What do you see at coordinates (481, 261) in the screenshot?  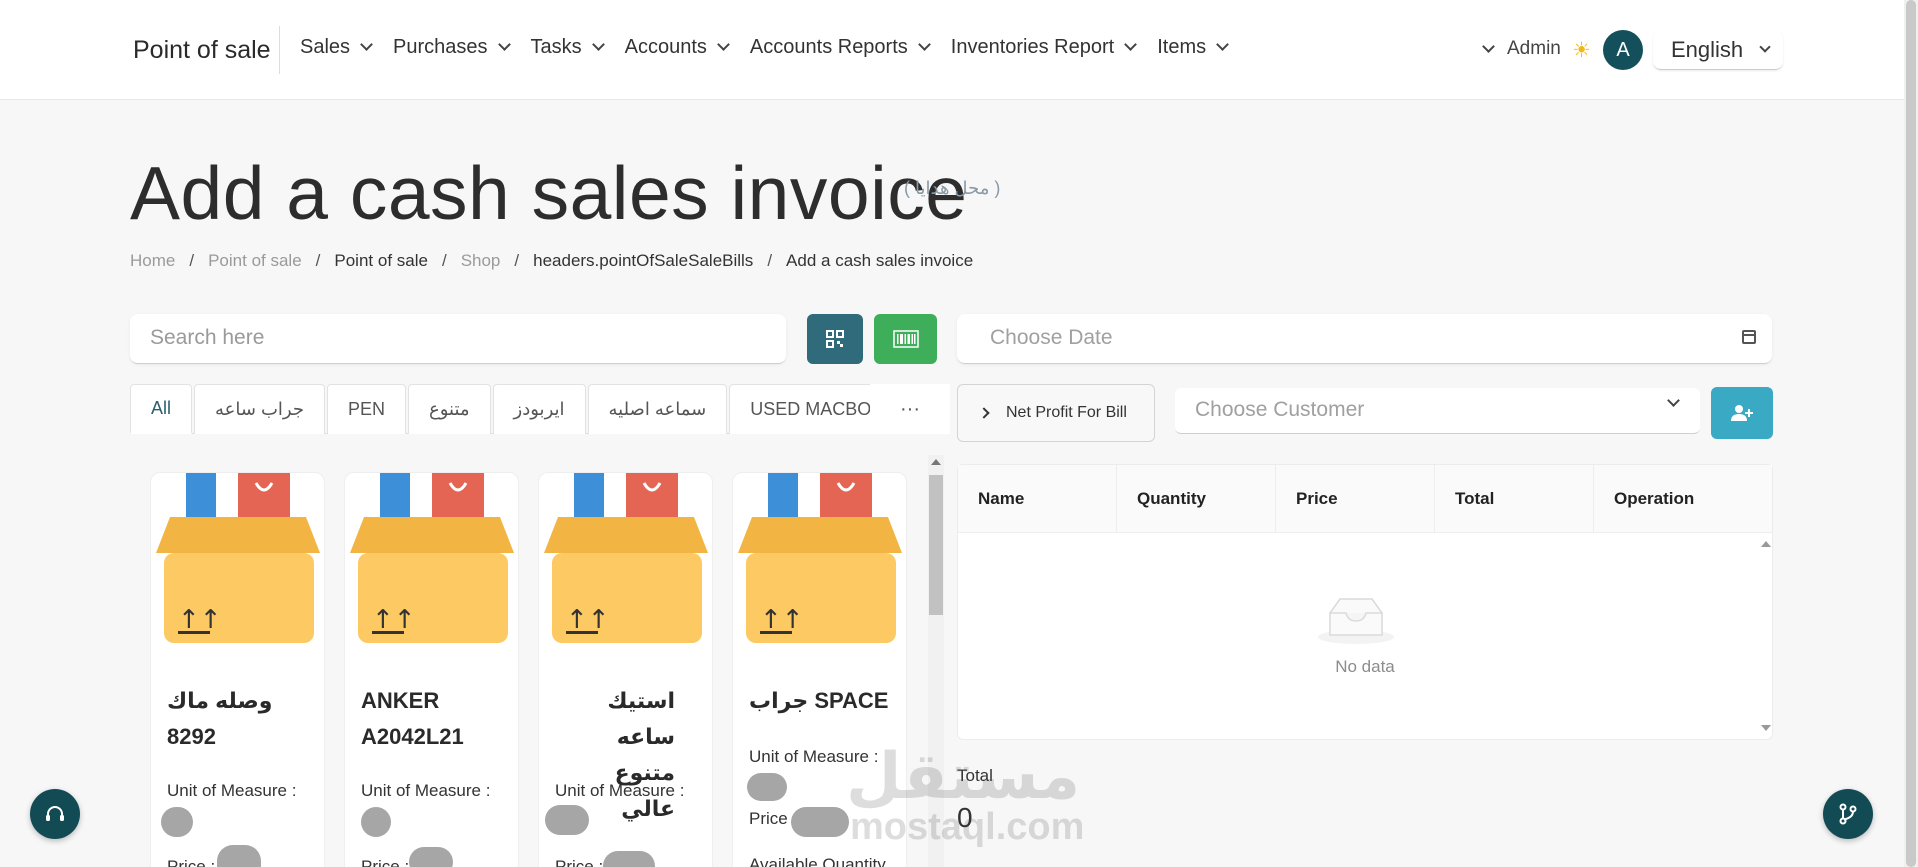 I see `breadcrumb-shop: Shop` at bounding box center [481, 261].